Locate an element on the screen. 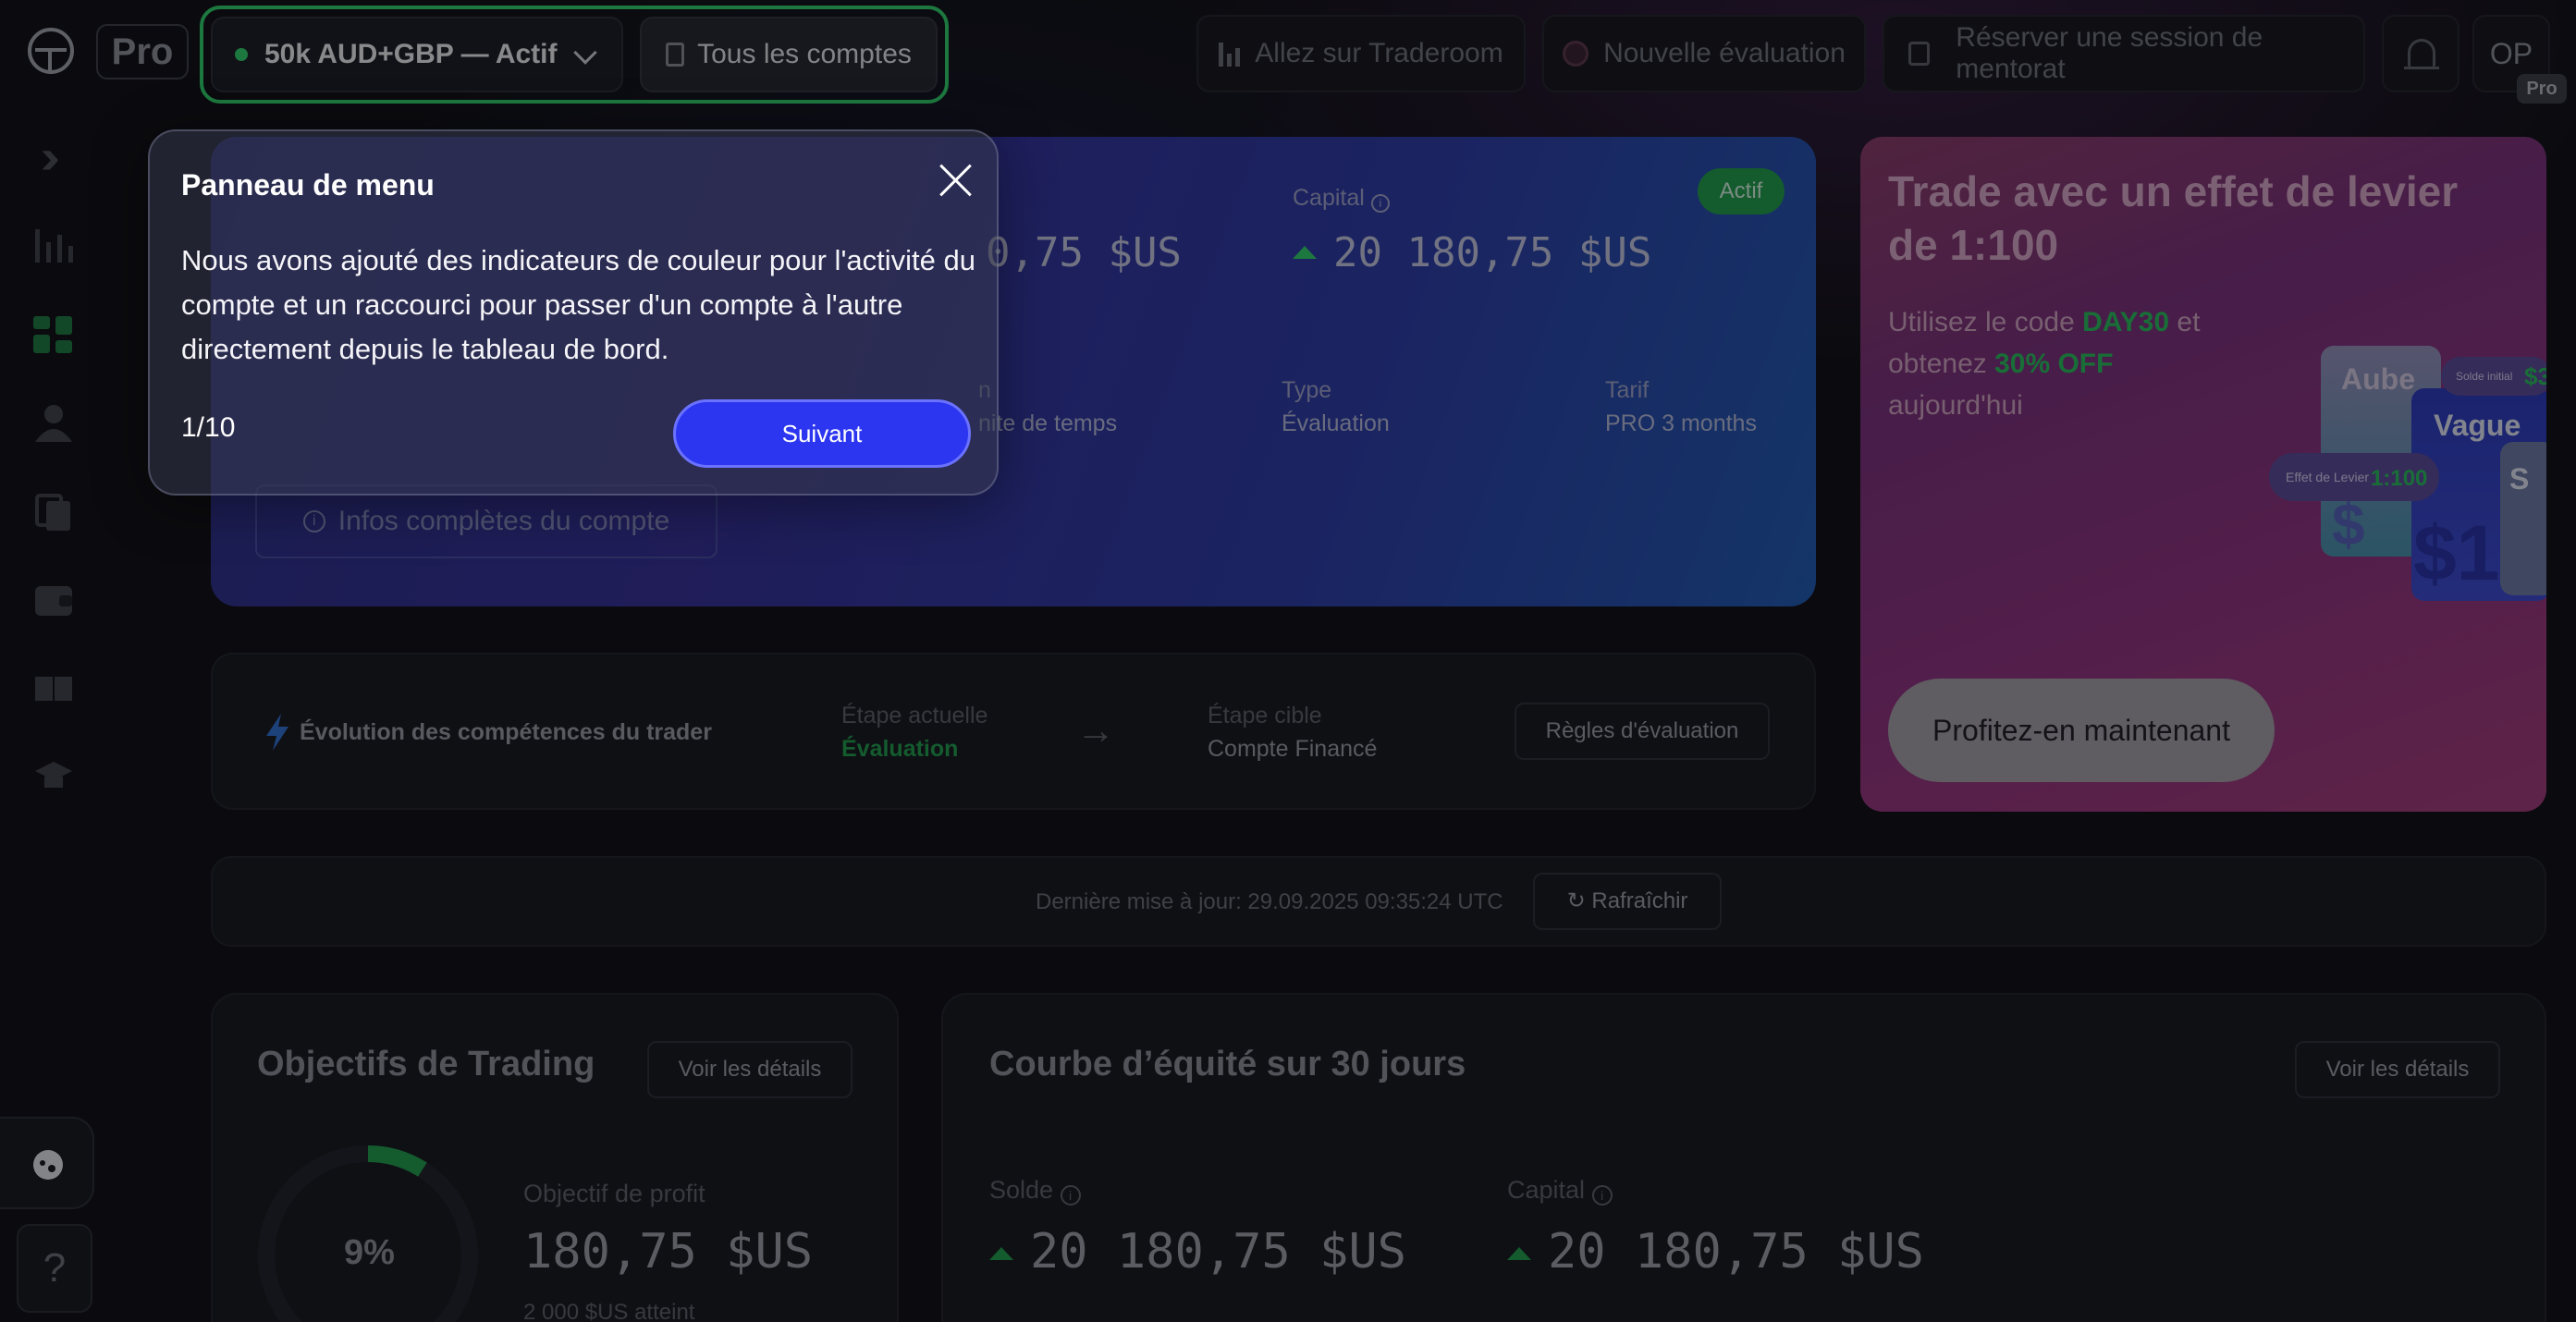  user-icon is located at coordinates (54, 423).